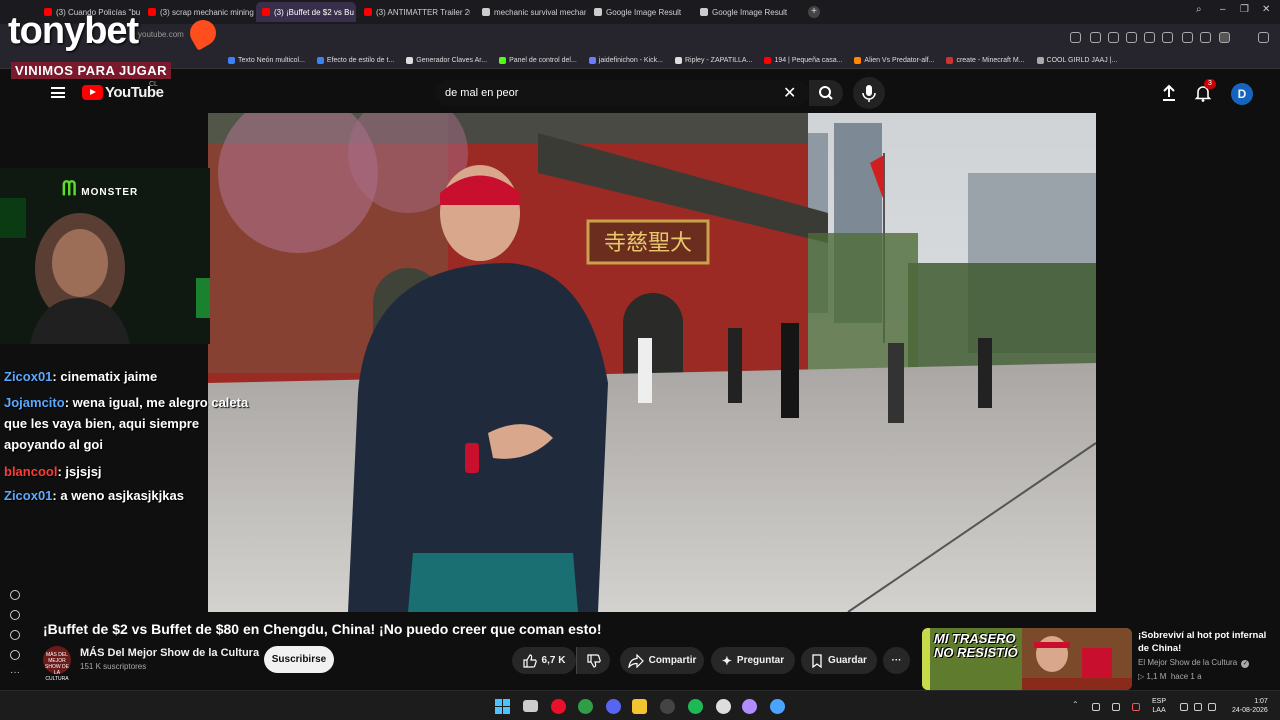 Image resolution: width=1280 pixels, height=720 pixels. What do you see at coordinates (530, 706) in the screenshot?
I see `task-view-icon` at bounding box center [530, 706].